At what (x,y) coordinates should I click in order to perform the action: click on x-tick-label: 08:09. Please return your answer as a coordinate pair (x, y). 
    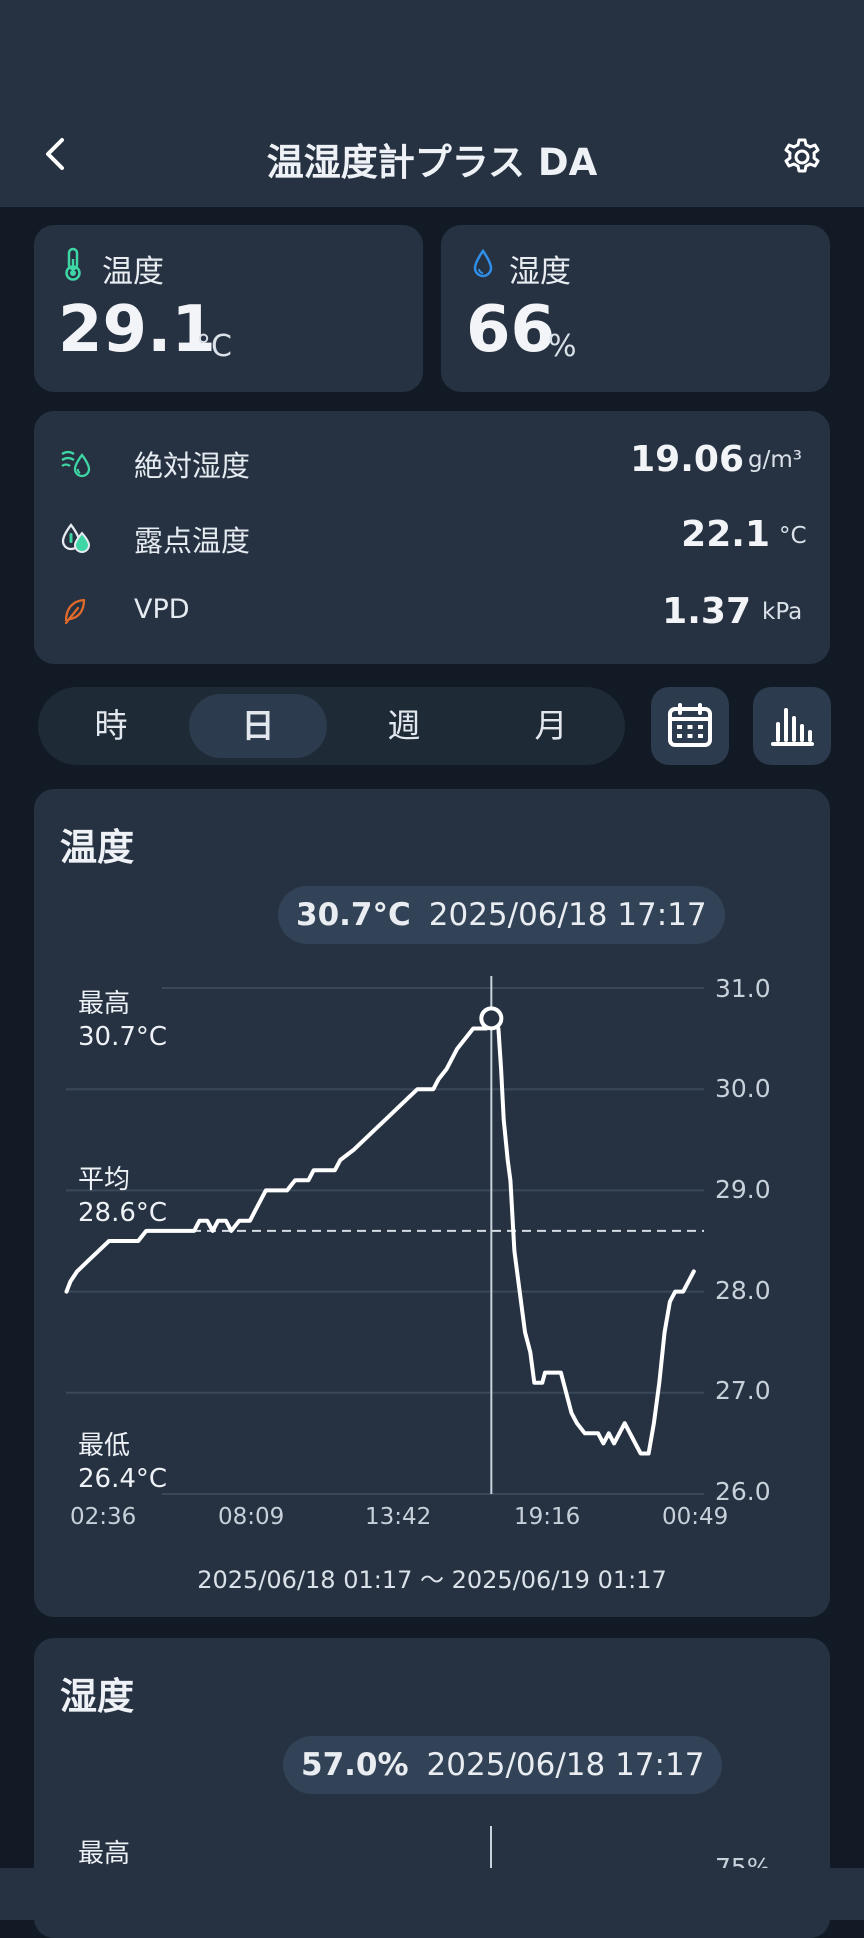
    Looking at the image, I should click on (251, 1517).